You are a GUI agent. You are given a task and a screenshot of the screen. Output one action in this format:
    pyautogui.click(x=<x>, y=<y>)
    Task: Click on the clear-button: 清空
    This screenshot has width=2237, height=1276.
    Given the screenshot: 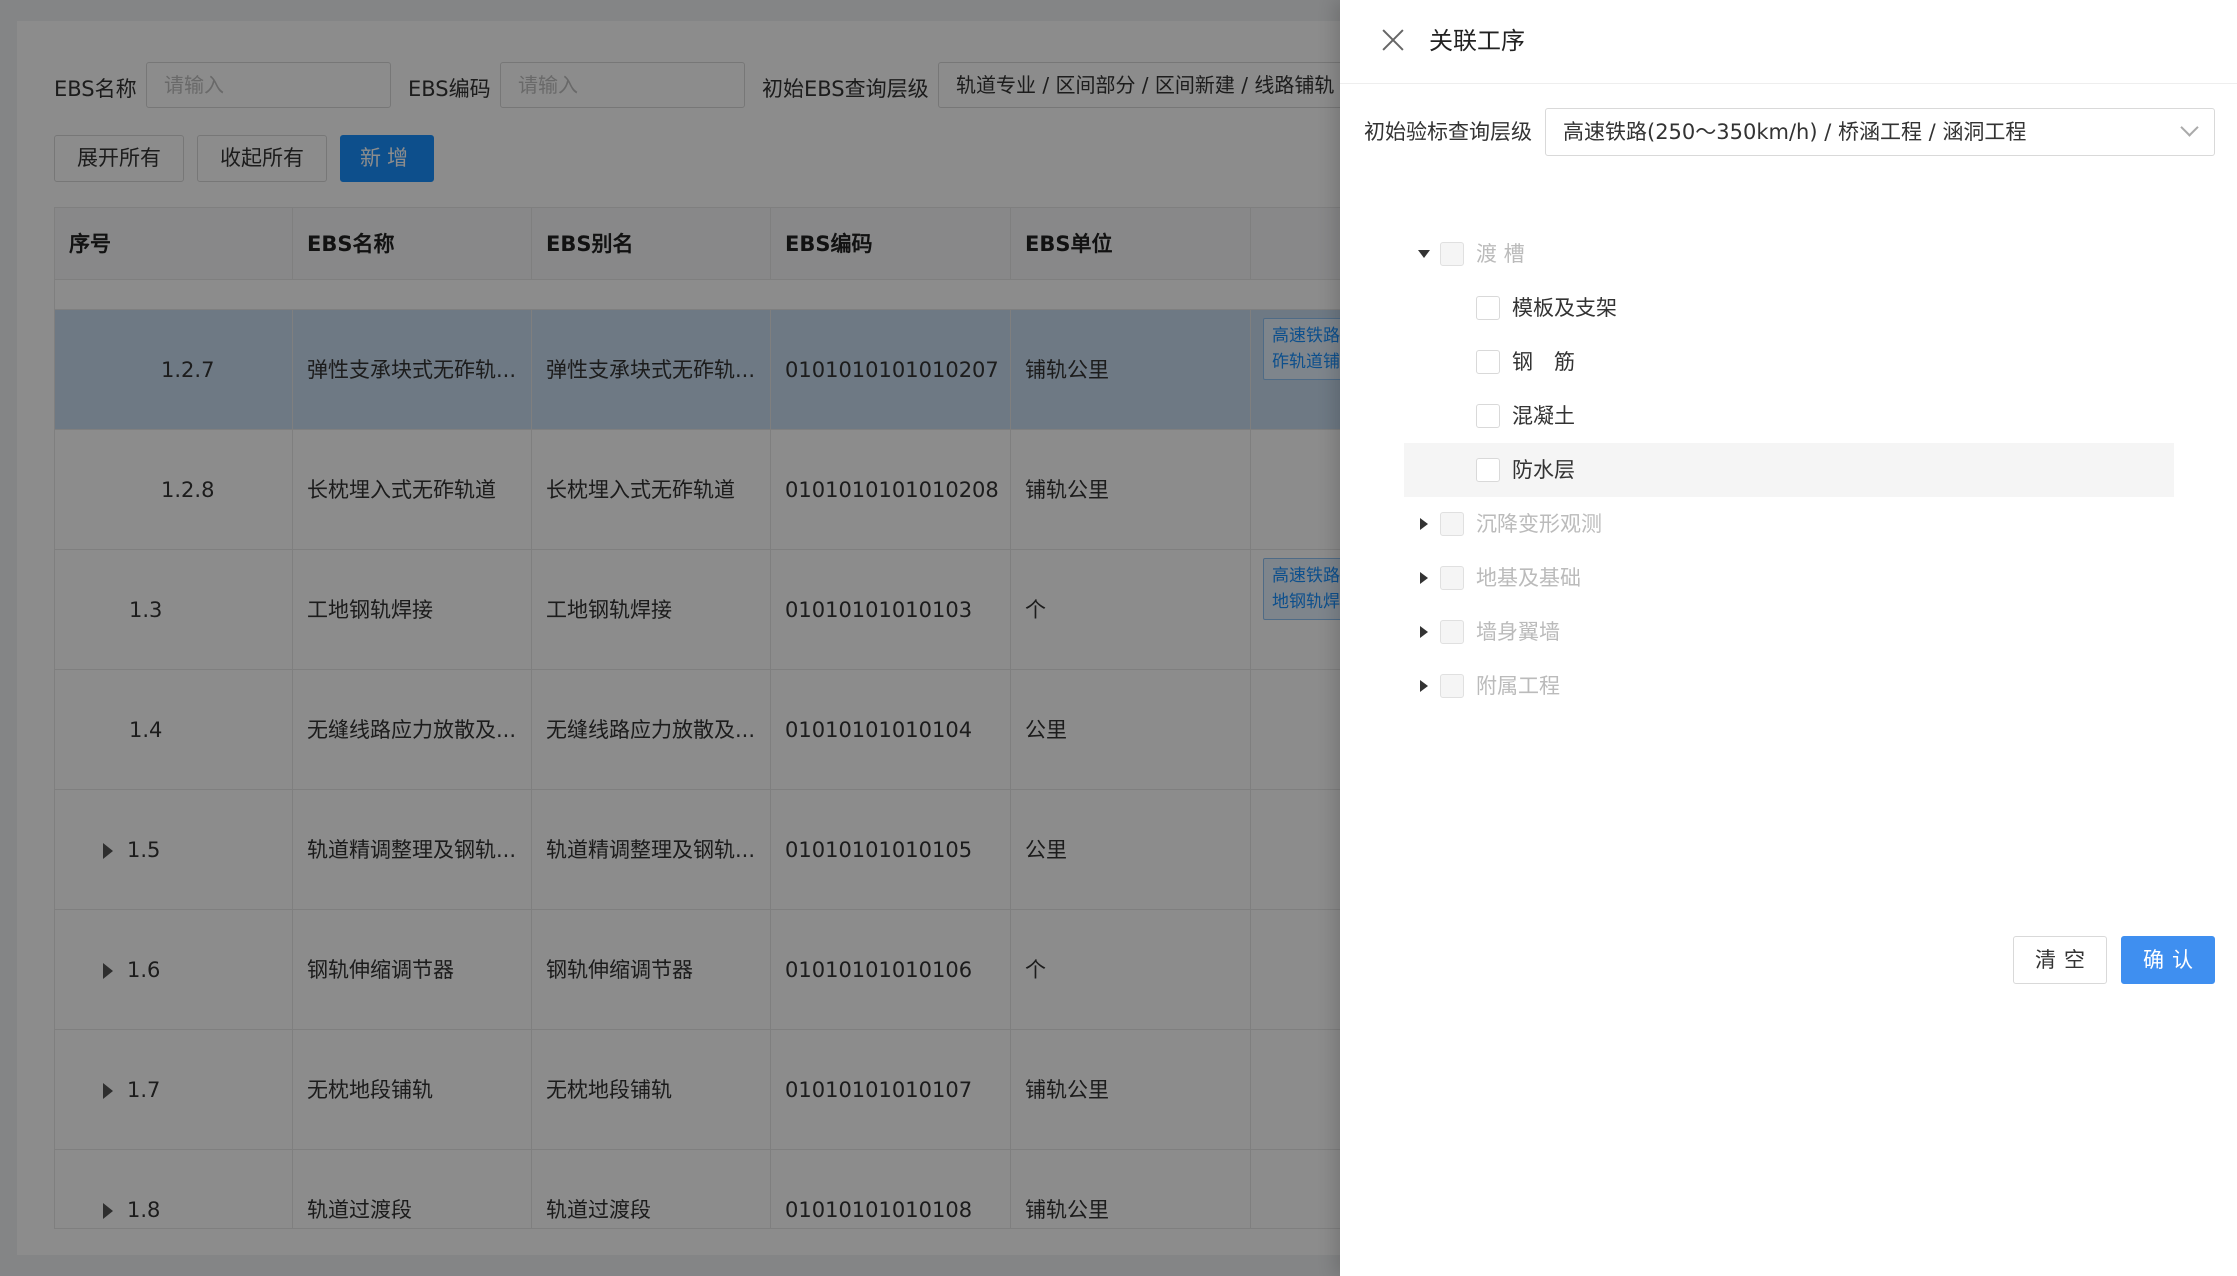 What is the action you would take?
    pyautogui.click(x=2060, y=960)
    